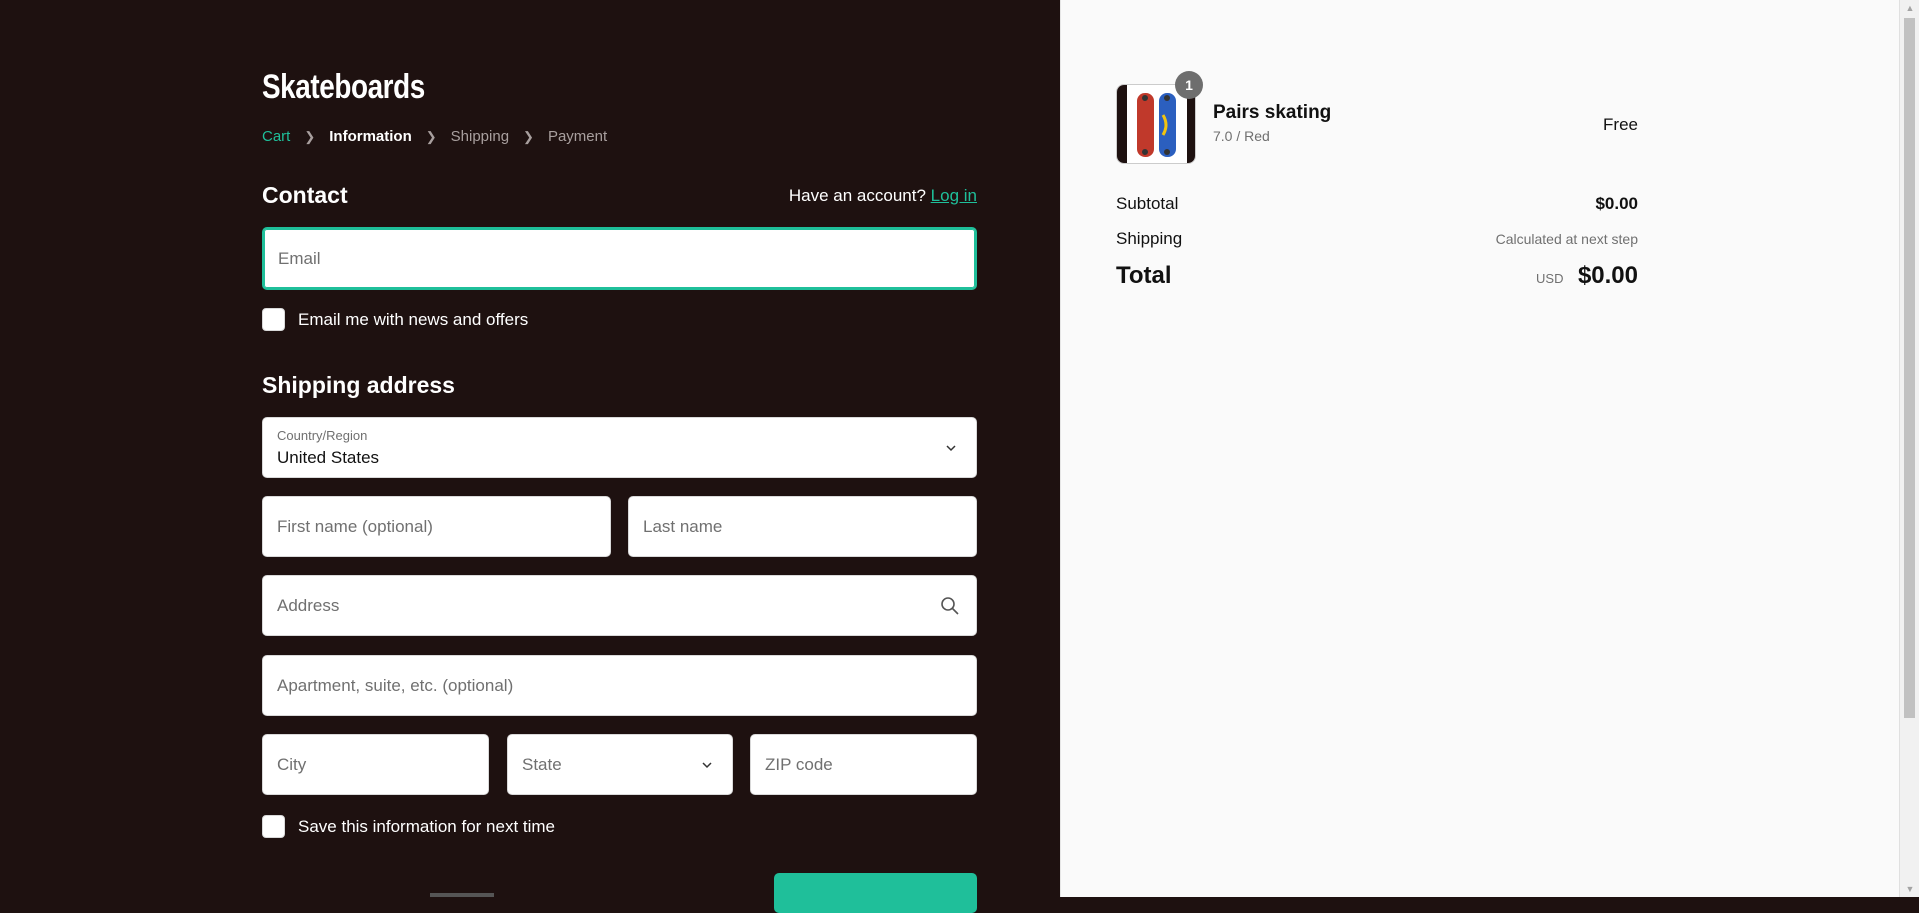 The image size is (1919, 913). Describe the element at coordinates (462, 895) in the screenshot. I see `bottom-scroll-indicator` at that location.